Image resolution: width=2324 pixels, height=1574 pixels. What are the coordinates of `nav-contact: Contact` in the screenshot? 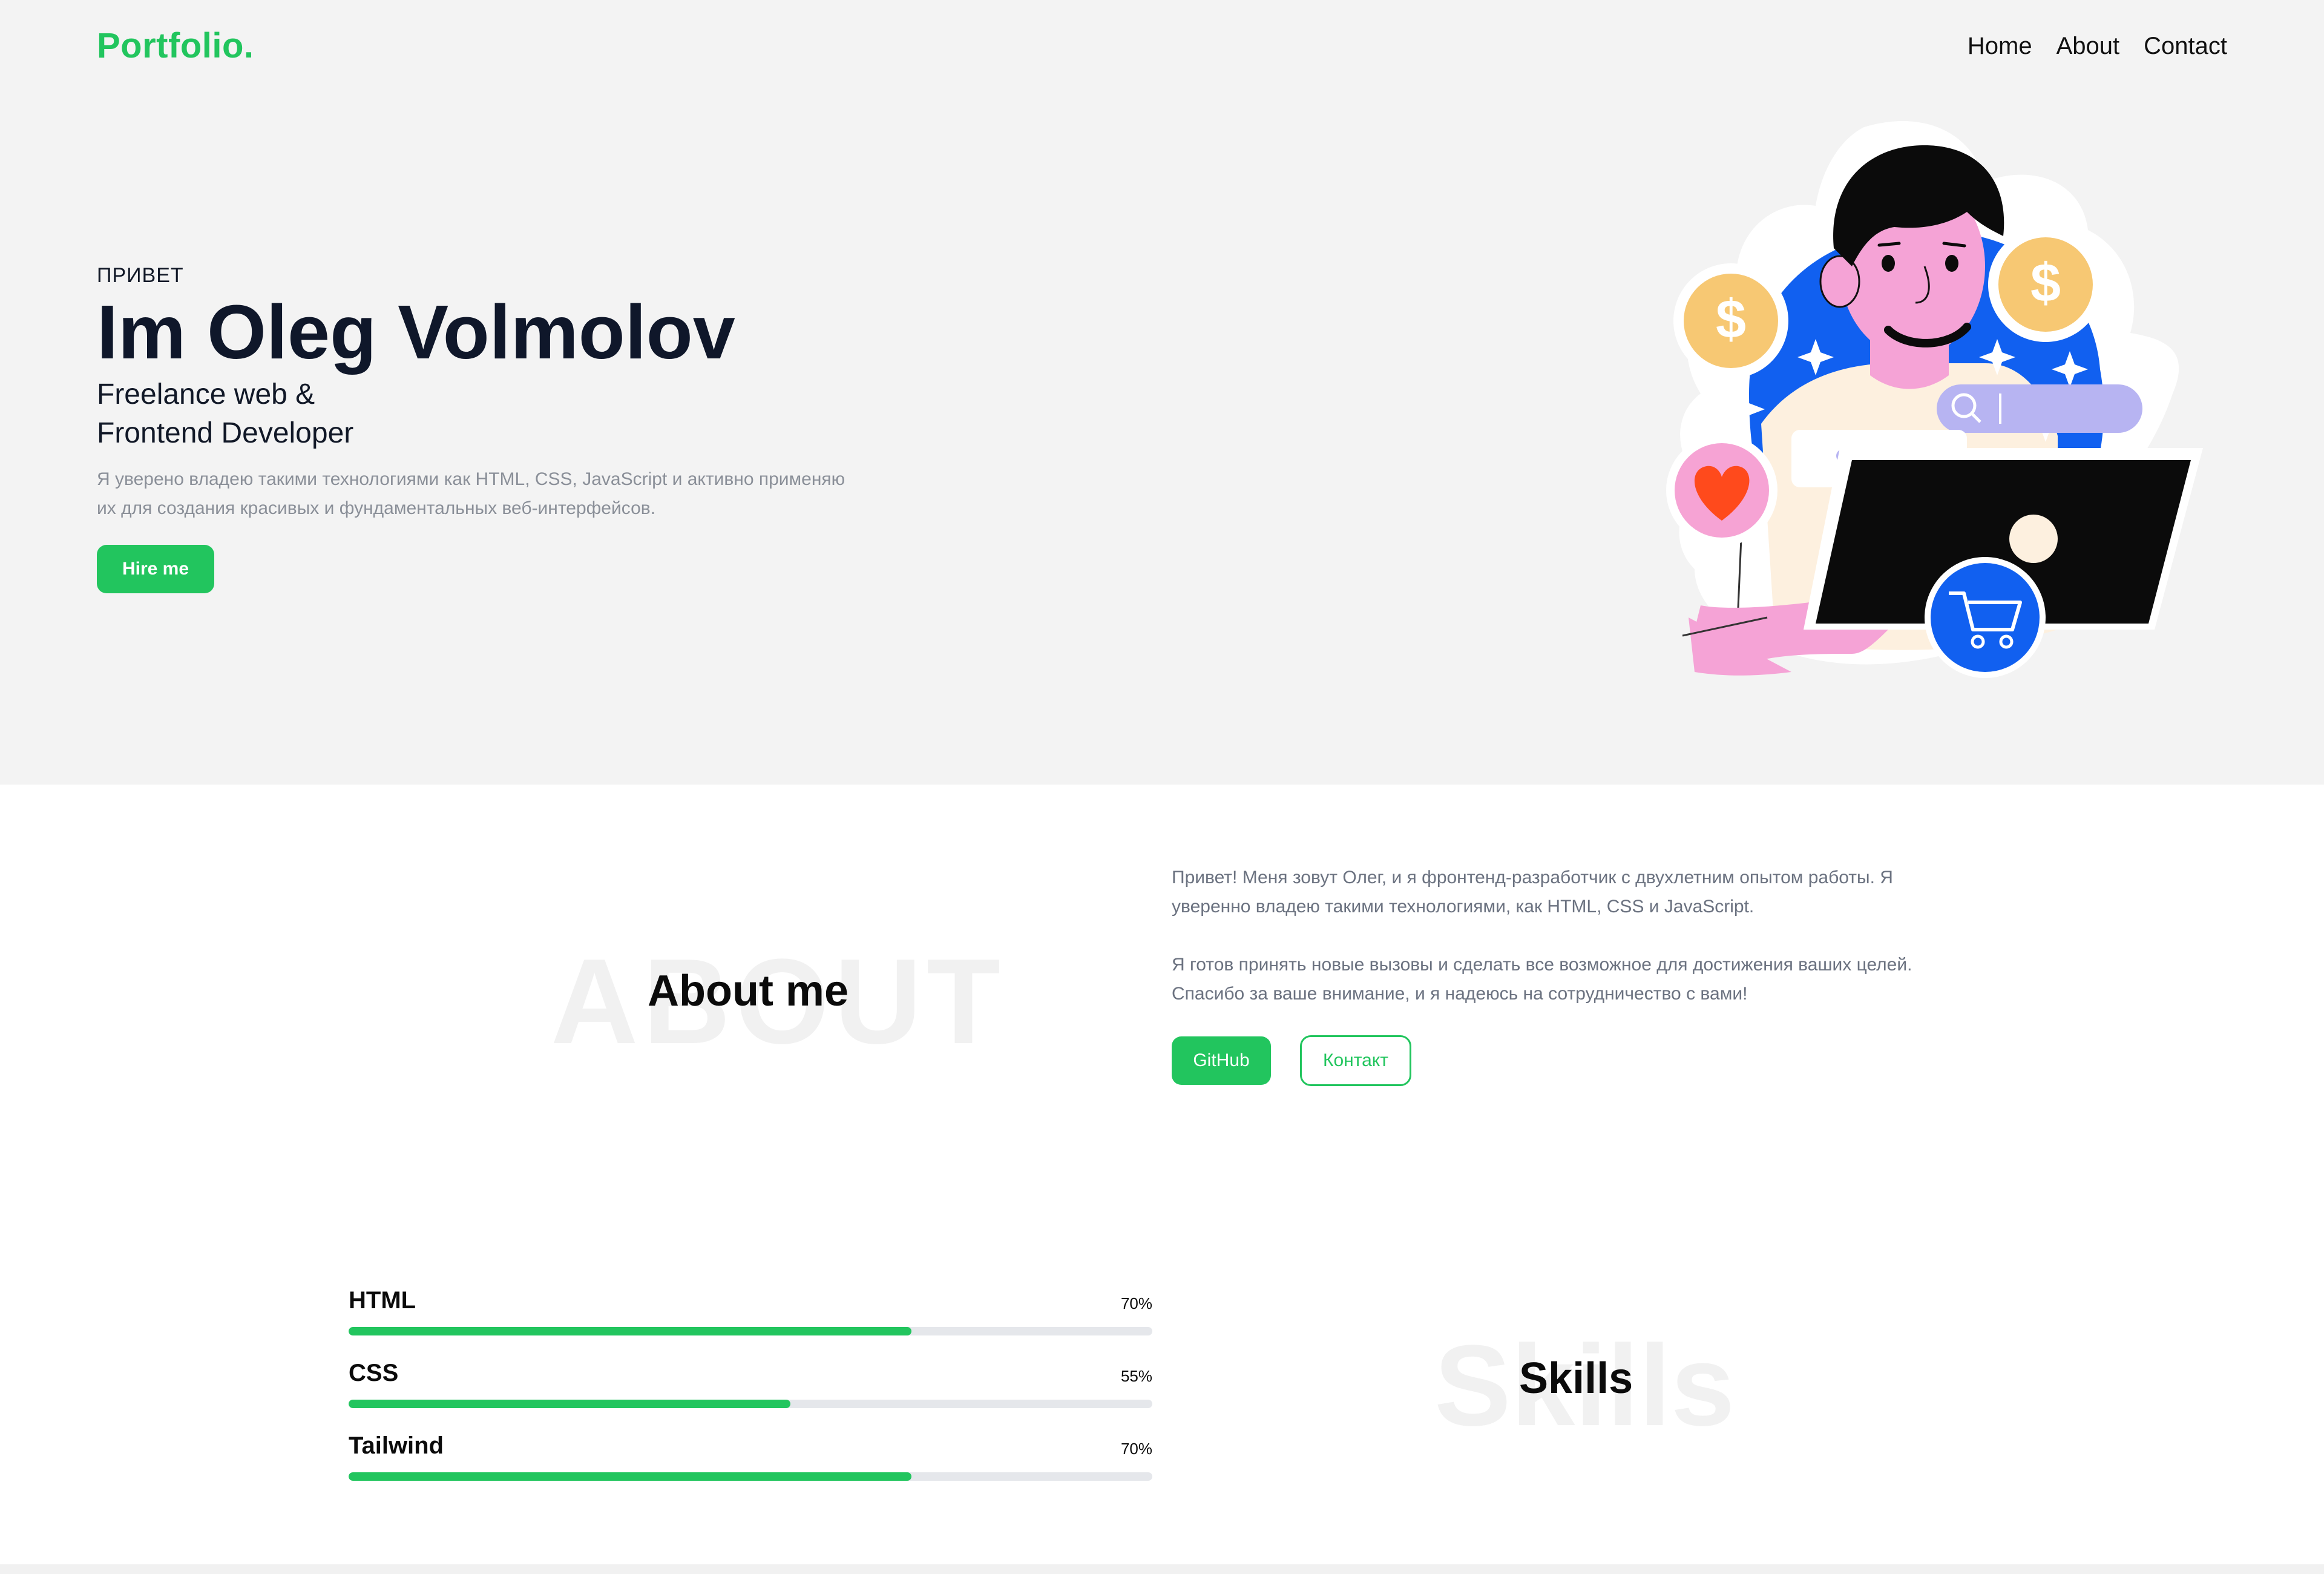 It's located at (2185, 47).